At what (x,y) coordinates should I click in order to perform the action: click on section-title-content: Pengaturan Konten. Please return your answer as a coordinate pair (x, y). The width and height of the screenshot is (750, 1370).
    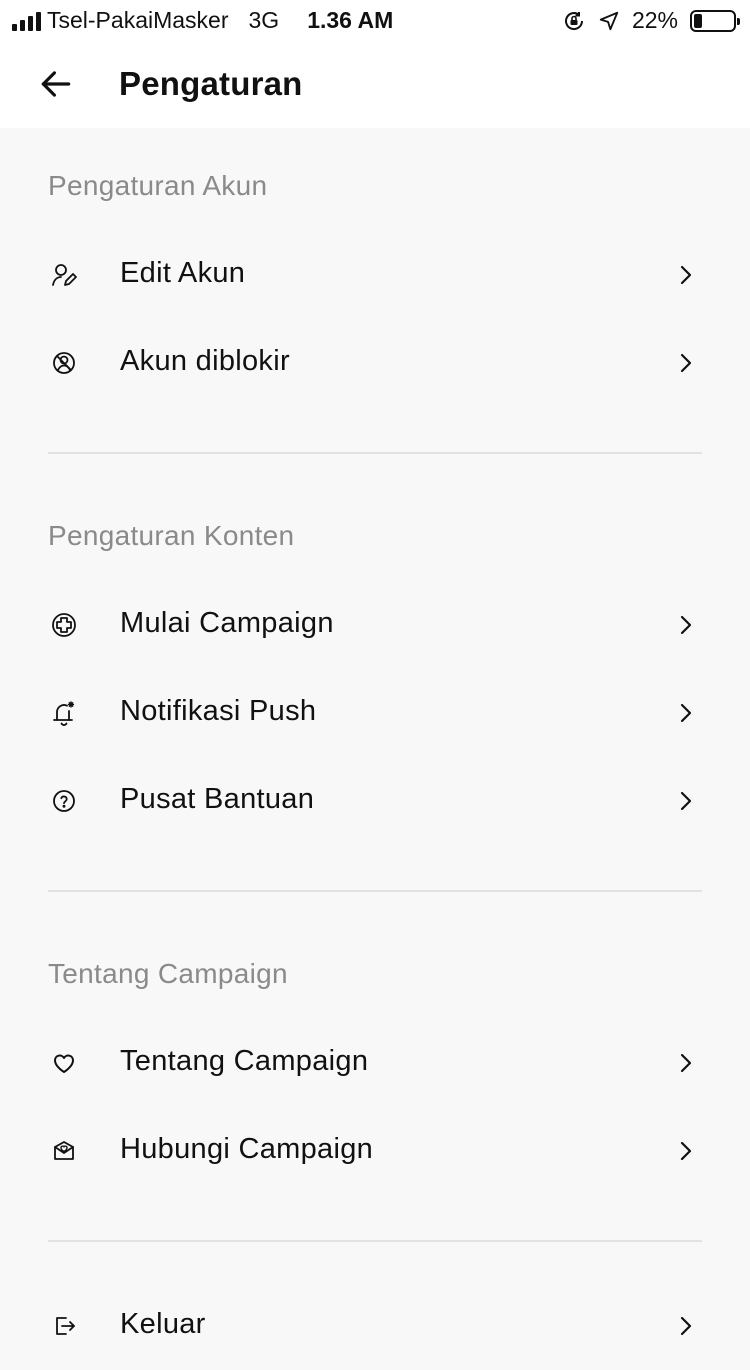
    Looking at the image, I should click on (171, 535).